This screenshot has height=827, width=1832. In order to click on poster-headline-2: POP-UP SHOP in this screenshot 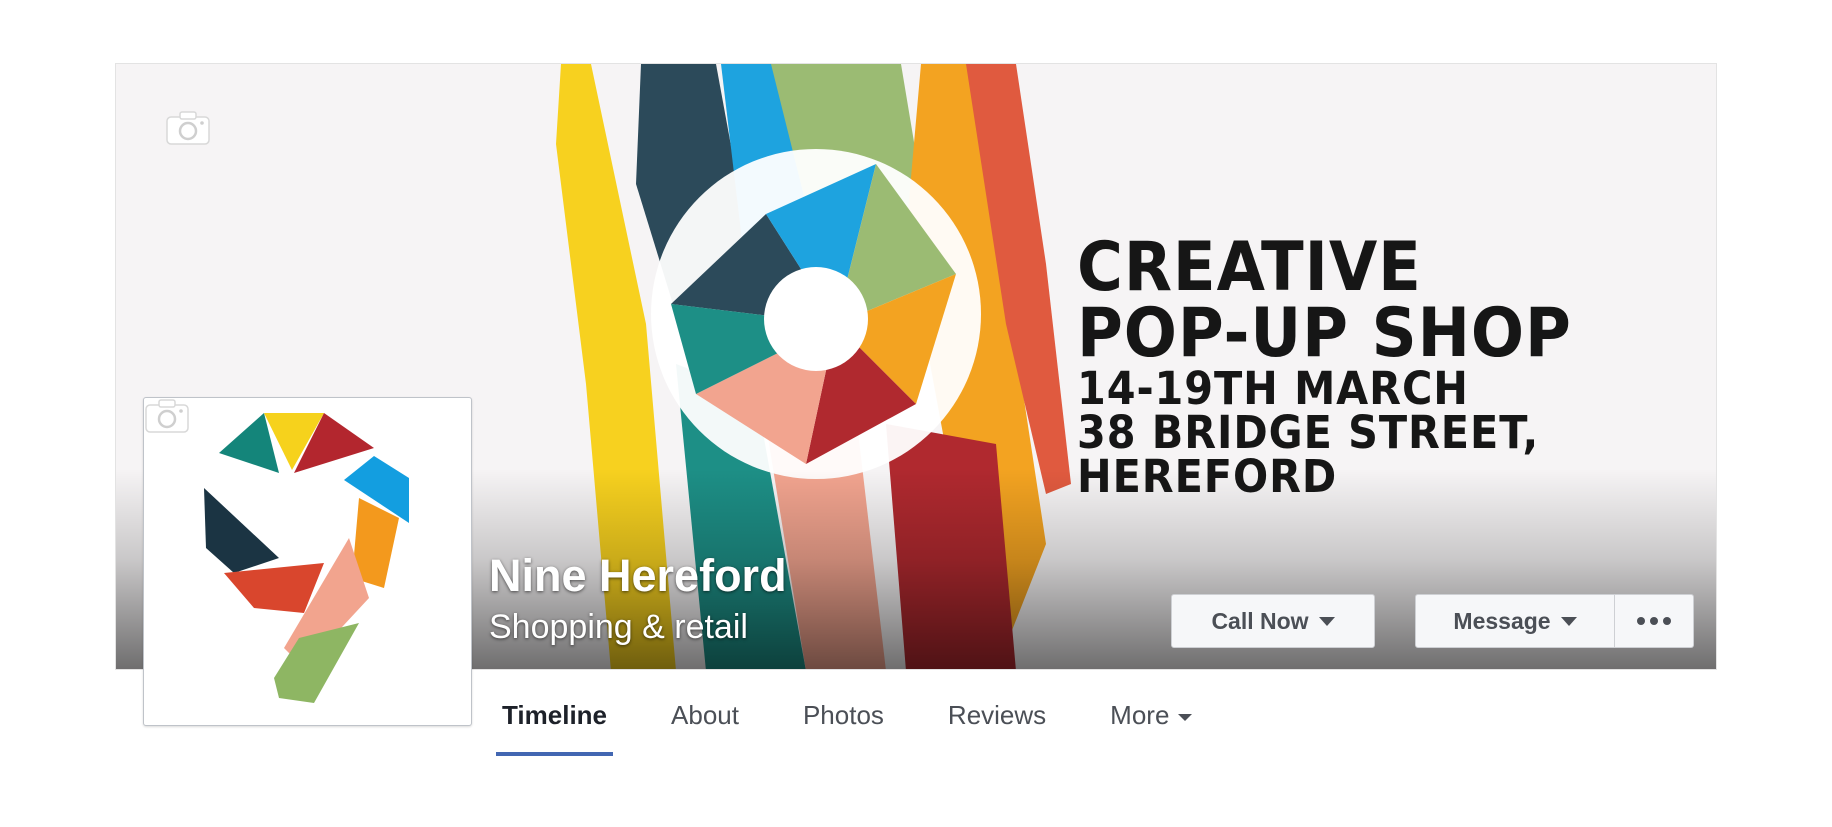, I will do `click(1324, 333)`.